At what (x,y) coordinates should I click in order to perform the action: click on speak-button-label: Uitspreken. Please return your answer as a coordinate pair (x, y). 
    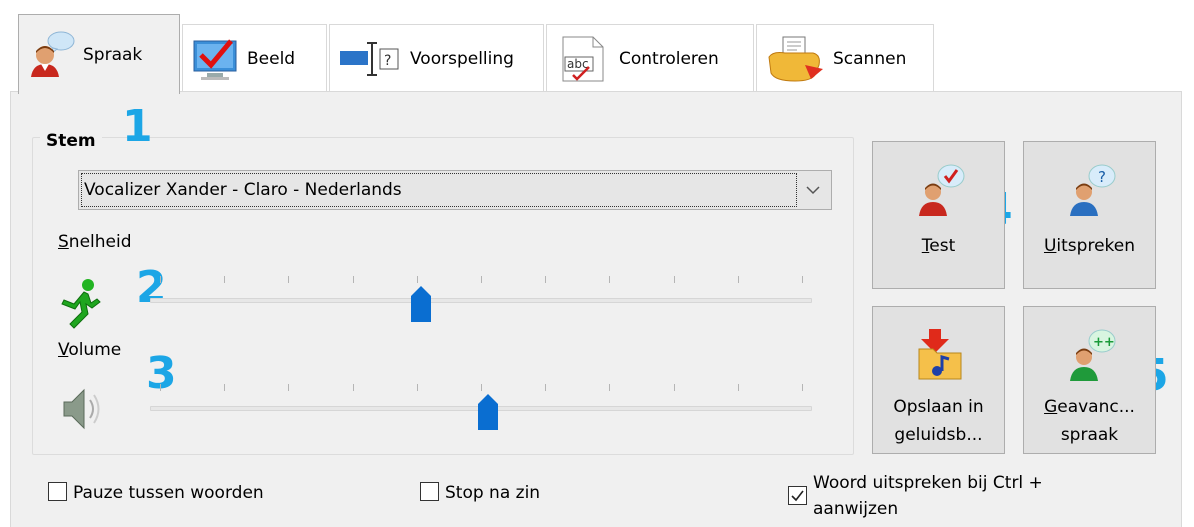
    Looking at the image, I should click on (1089, 246).